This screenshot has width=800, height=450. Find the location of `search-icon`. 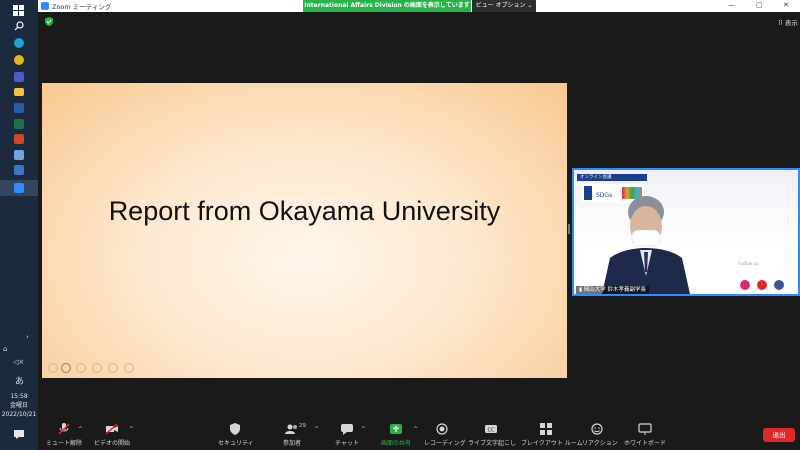

search-icon is located at coordinates (19, 26).